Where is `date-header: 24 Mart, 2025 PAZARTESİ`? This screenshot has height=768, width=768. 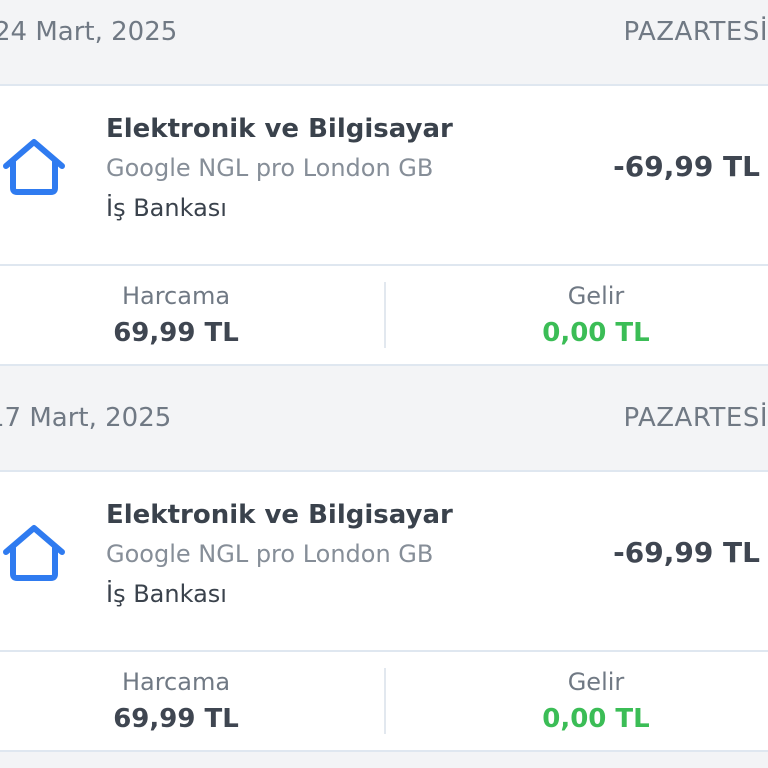 date-header: 24 Mart, 2025 PAZARTESİ is located at coordinates (384, 43).